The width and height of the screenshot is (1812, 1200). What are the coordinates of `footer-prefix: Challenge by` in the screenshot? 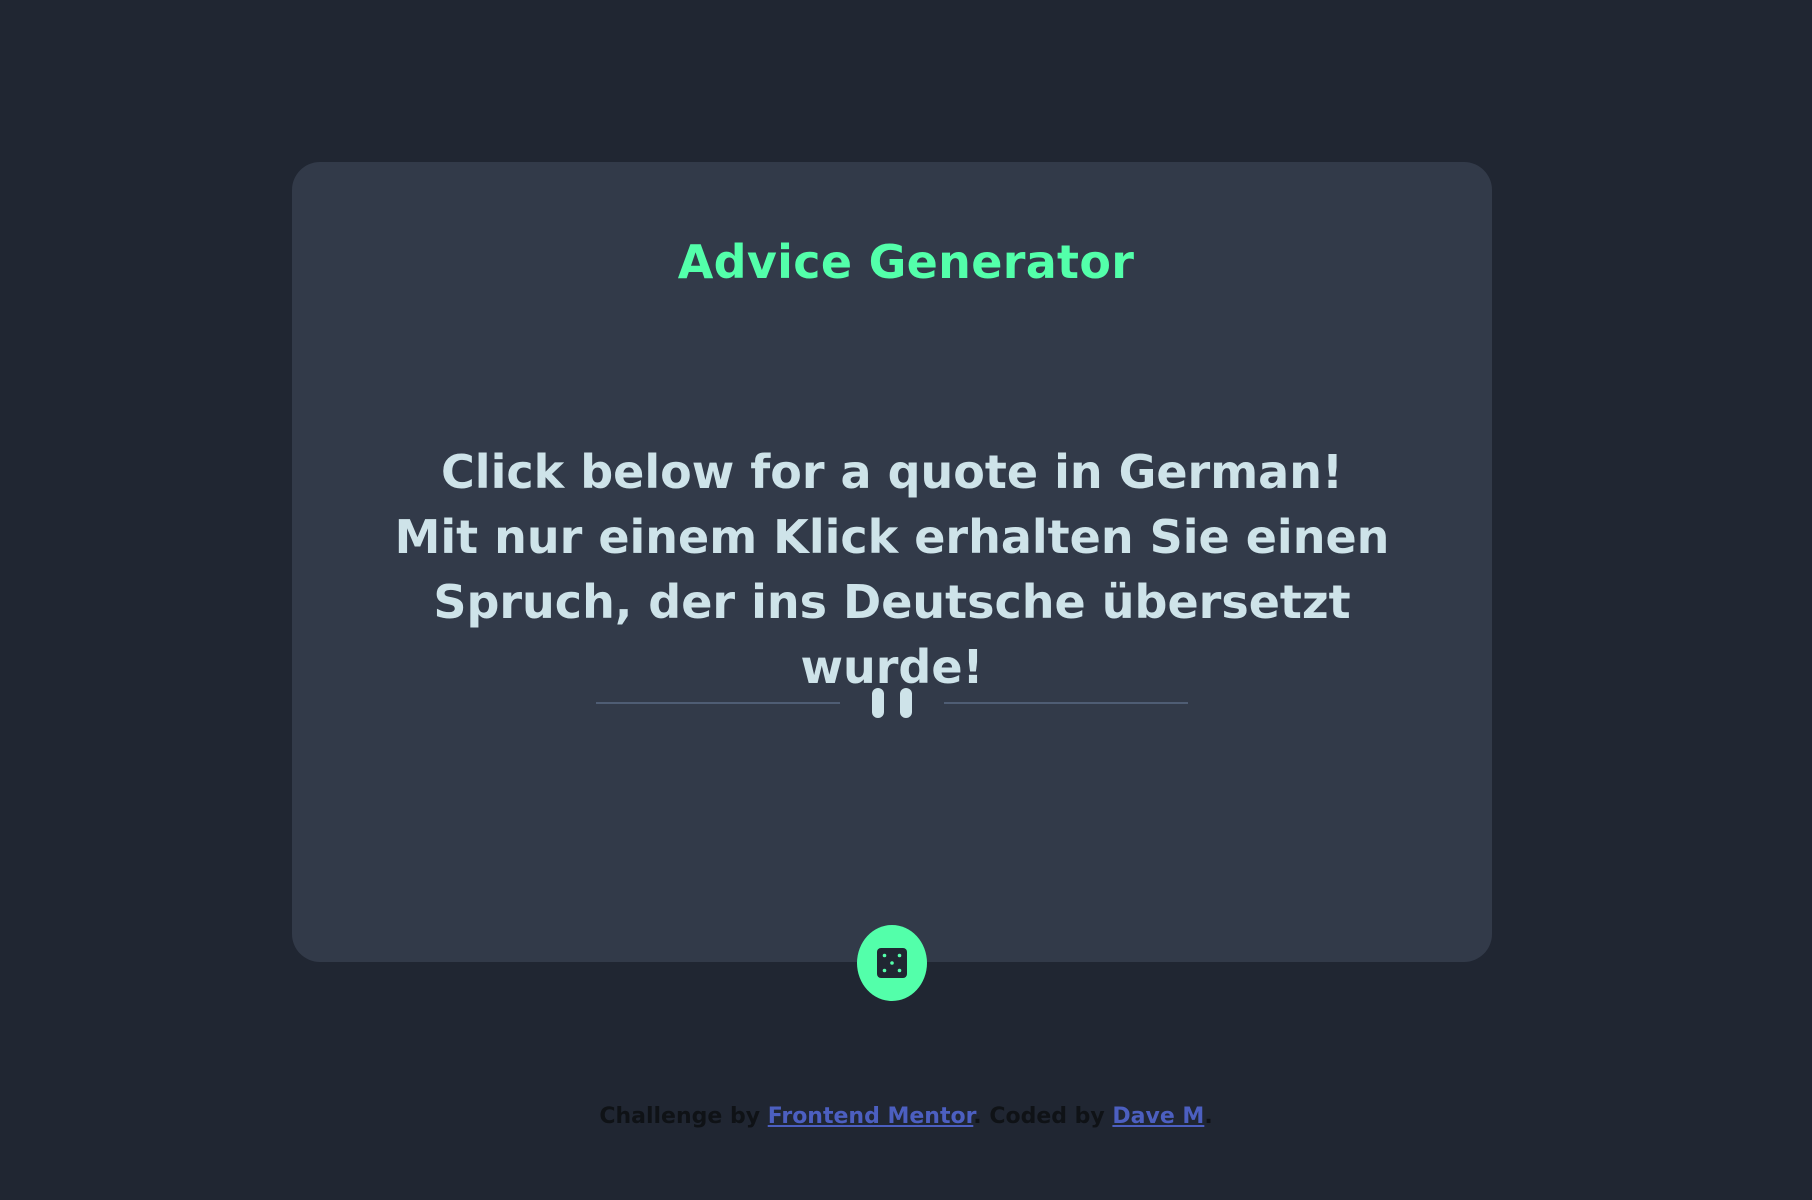 It's located at (683, 1116).